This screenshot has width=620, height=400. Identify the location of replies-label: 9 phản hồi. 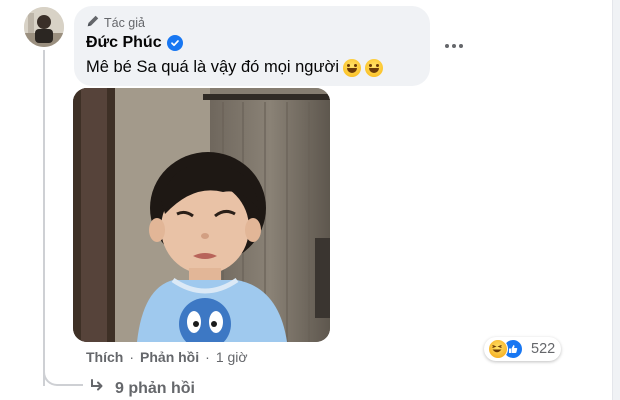
(155, 388).